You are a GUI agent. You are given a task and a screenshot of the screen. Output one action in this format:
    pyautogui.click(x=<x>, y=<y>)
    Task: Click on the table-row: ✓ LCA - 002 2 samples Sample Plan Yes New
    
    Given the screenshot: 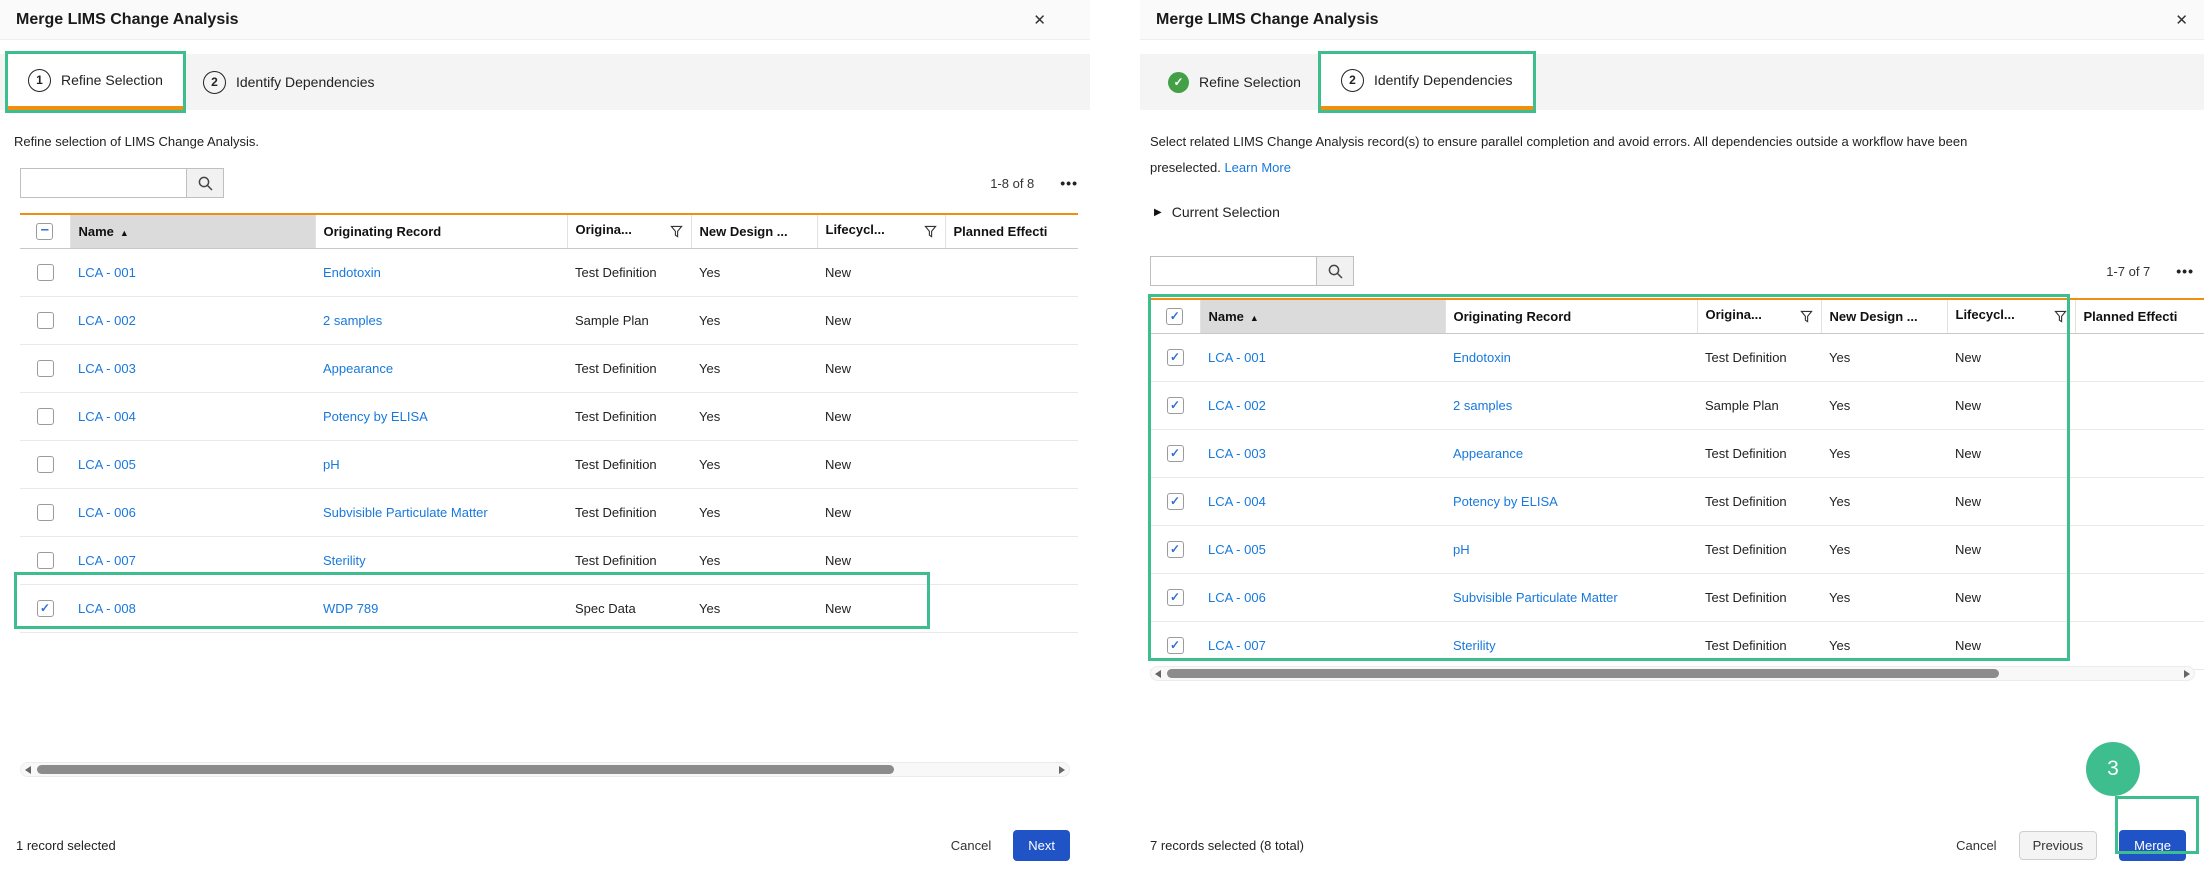 What is the action you would take?
    pyautogui.click(x=1677, y=405)
    